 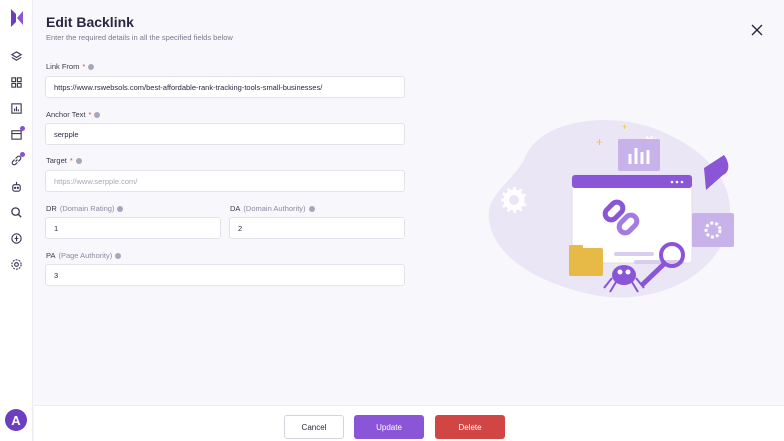 What do you see at coordinates (16, 186) in the screenshot?
I see `robot-icon` at bounding box center [16, 186].